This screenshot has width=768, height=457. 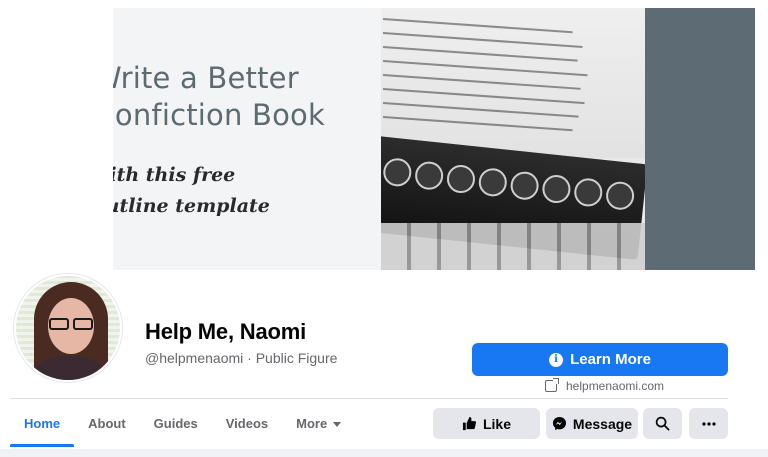 What do you see at coordinates (556, 359) in the screenshot?
I see `info-icon: i` at bounding box center [556, 359].